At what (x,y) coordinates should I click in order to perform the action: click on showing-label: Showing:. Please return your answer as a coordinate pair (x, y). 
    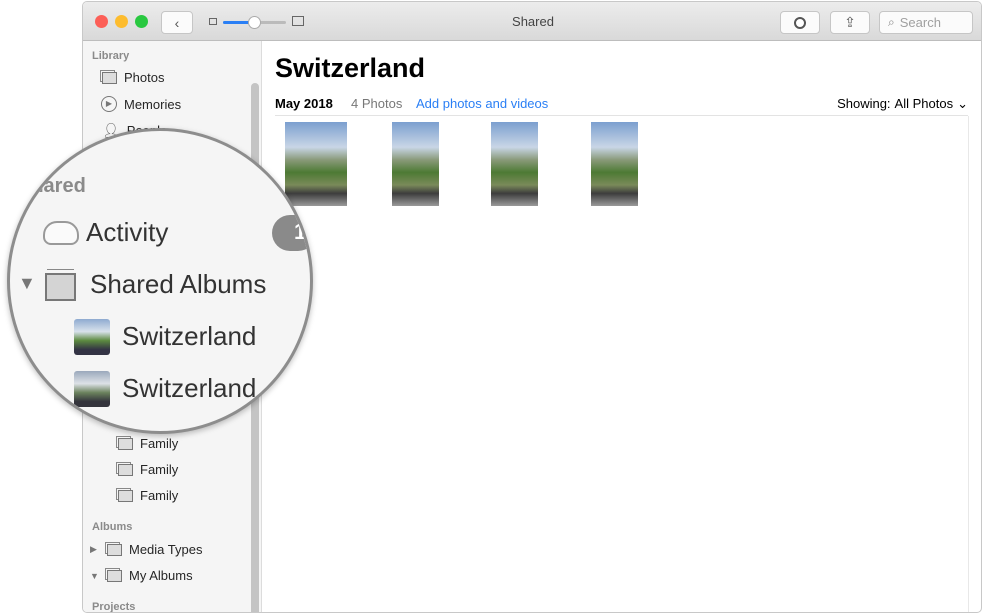
    Looking at the image, I should click on (864, 103).